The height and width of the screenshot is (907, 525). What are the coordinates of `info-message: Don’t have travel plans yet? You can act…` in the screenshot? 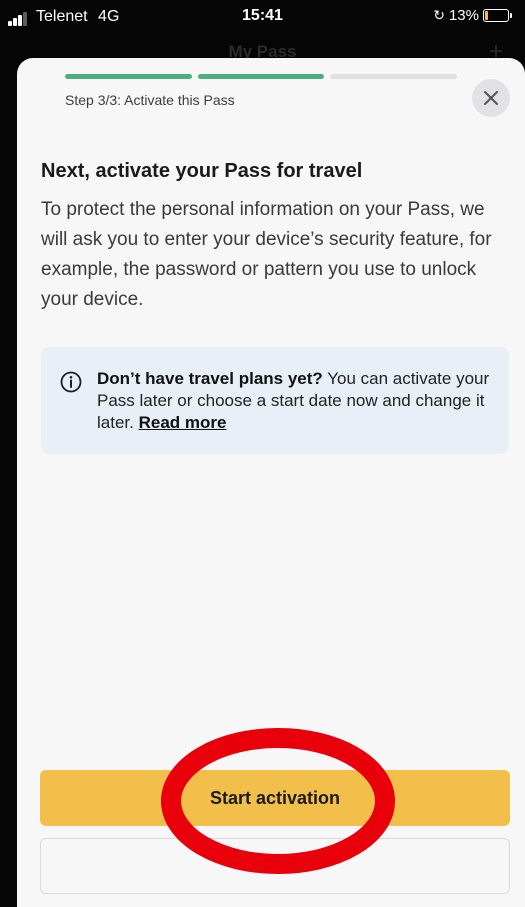 It's located at (297, 401).